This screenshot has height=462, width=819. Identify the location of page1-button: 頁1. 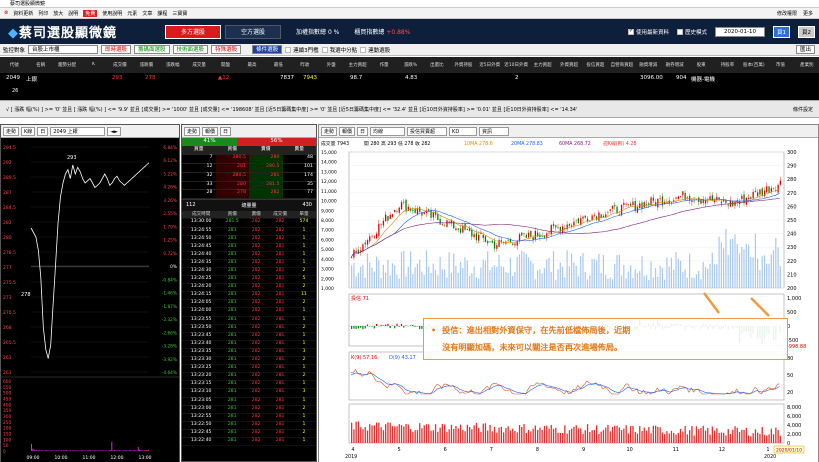
(781, 31).